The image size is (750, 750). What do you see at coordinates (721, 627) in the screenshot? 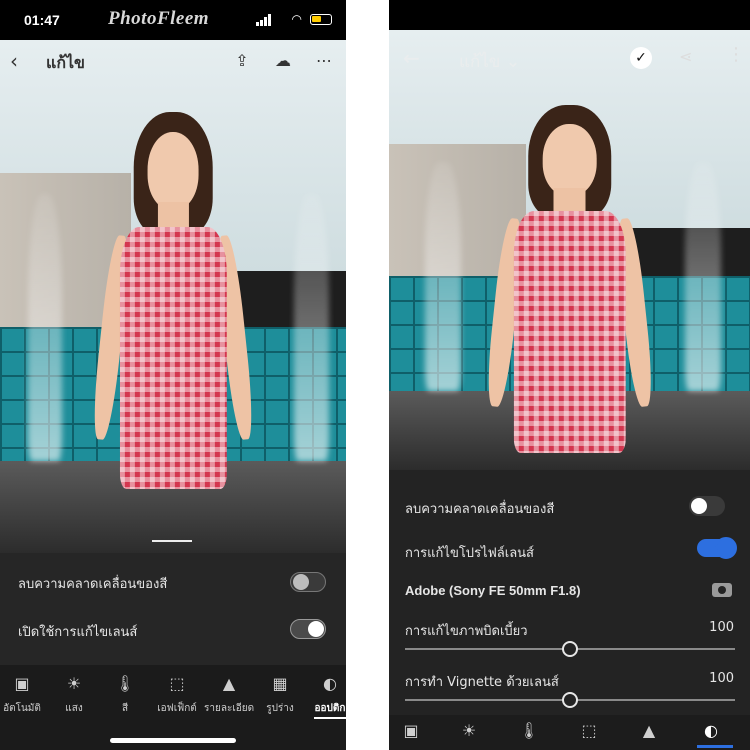
I see `distortion-value: 100` at bounding box center [721, 627].